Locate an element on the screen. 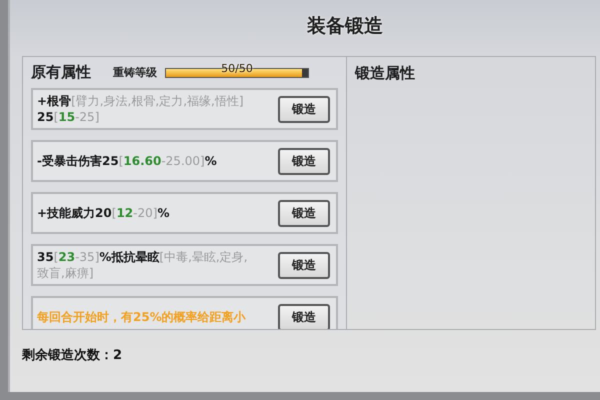 Image resolution: width=600 pixels, height=400 pixels. attribute-text: +技能威力20[12-20]% is located at coordinates (103, 213).